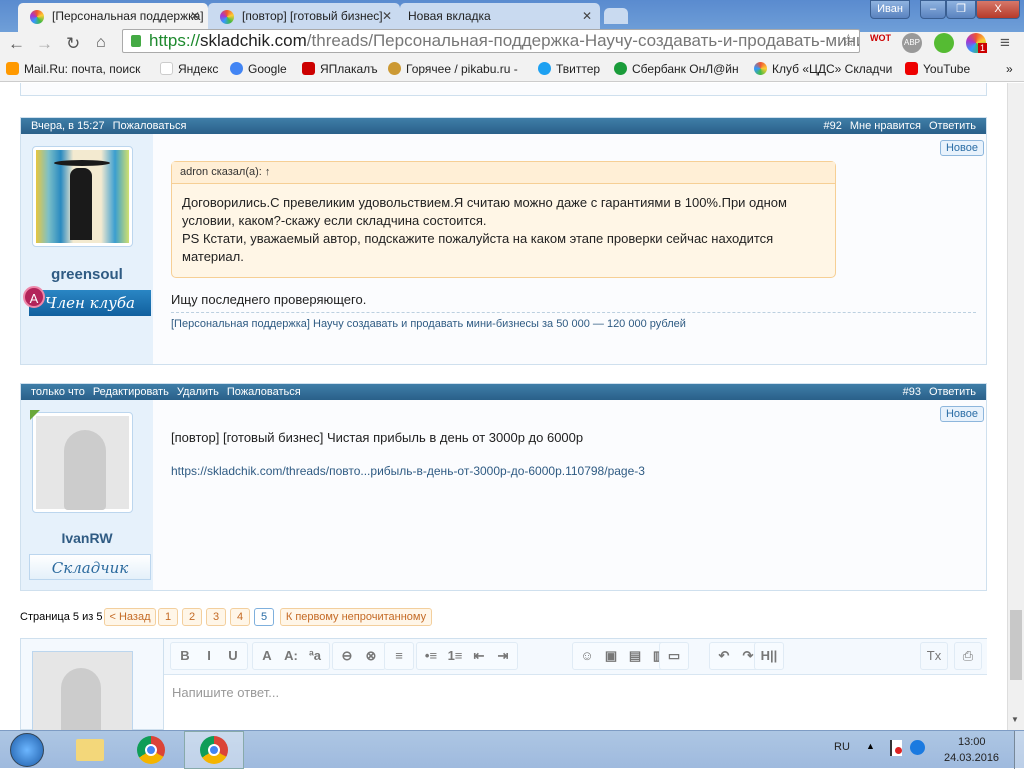 The width and height of the screenshot is (1024, 769). What do you see at coordinates (1019, 750) in the screenshot?
I see `show-desktop-button` at bounding box center [1019, 750].